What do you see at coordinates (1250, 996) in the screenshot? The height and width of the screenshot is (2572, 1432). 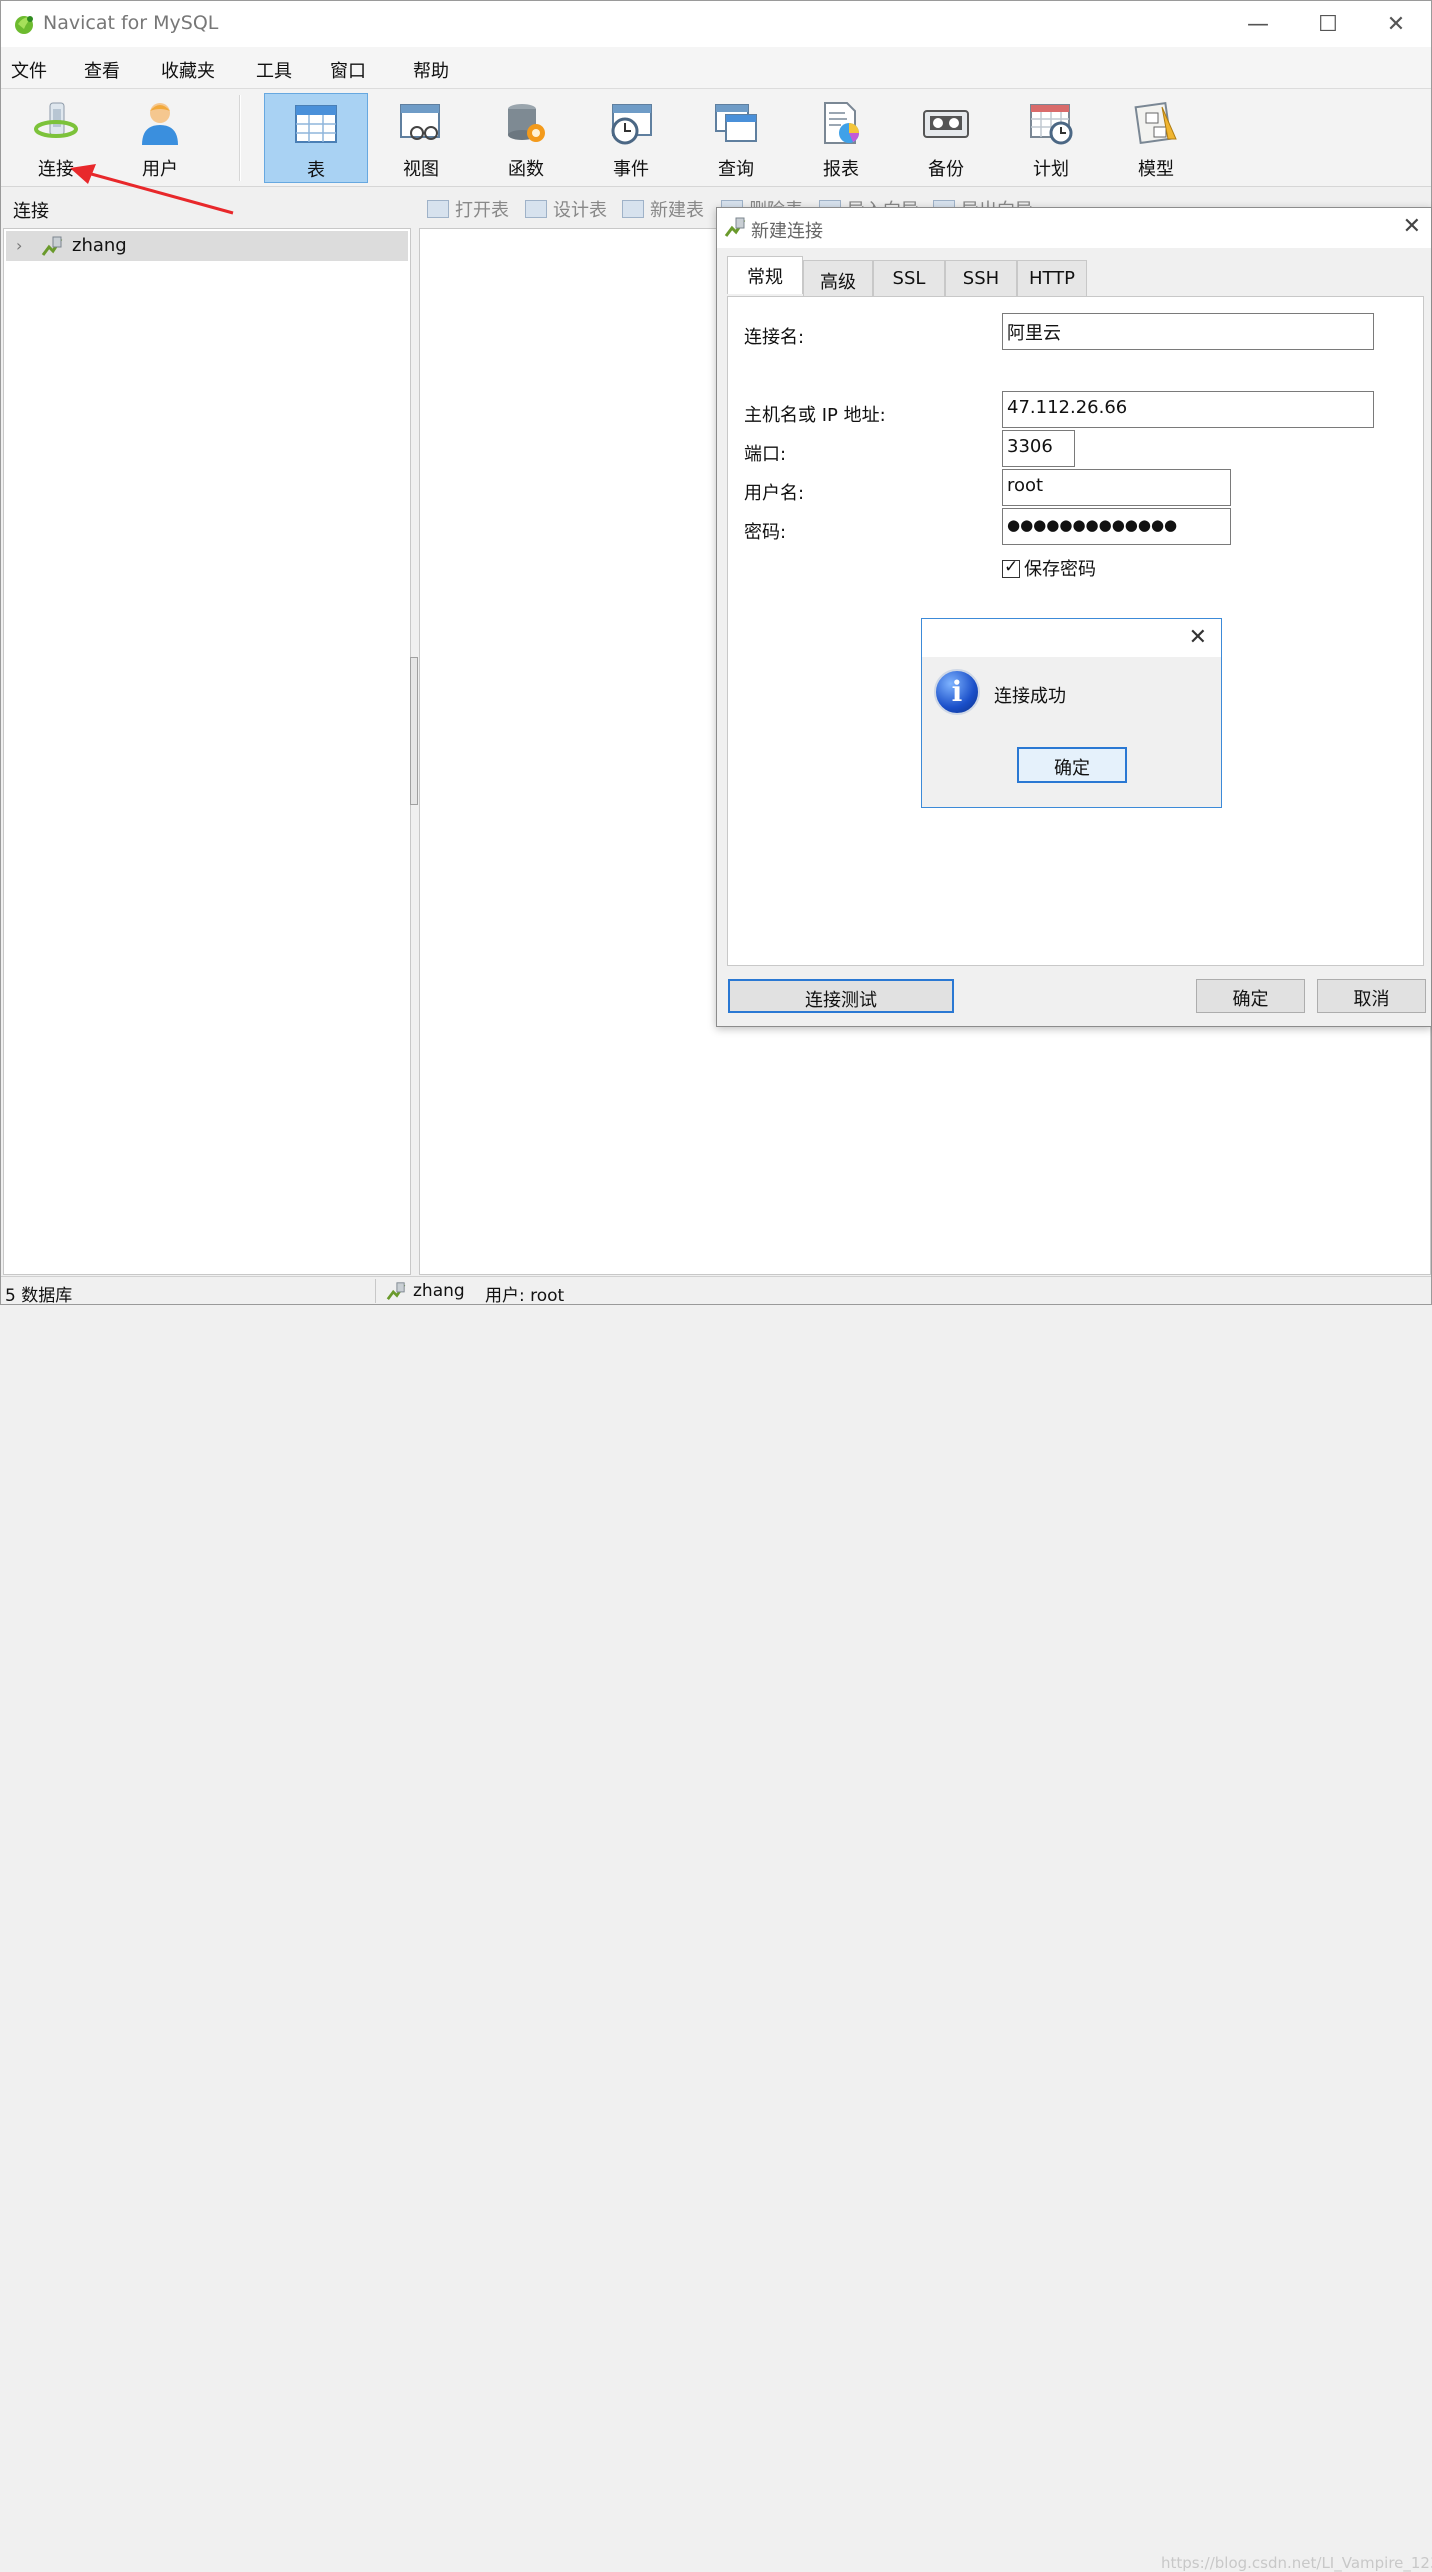 I see `ok-button: 确定` at bounding box center [1250, 996].